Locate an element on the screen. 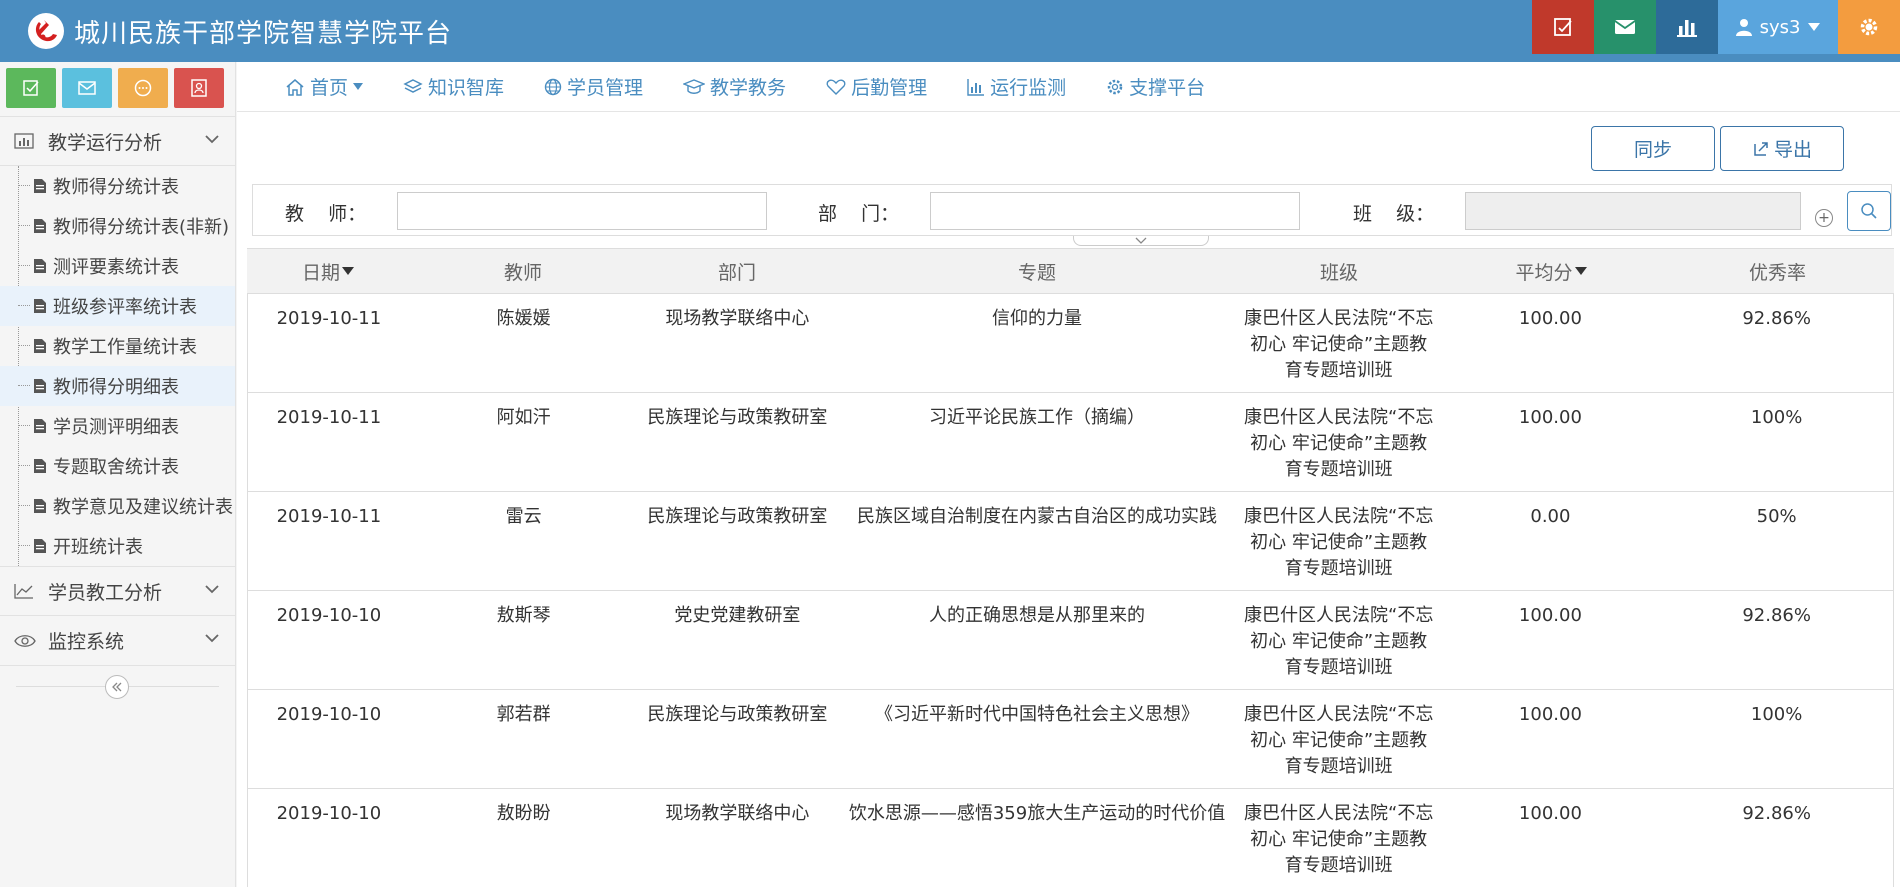 Image resolution: width=1900 pixels, height=887 pixels. top-header: 城川民族干部学院智慧学院平台 sys3 is located at coordinates (950, 31).